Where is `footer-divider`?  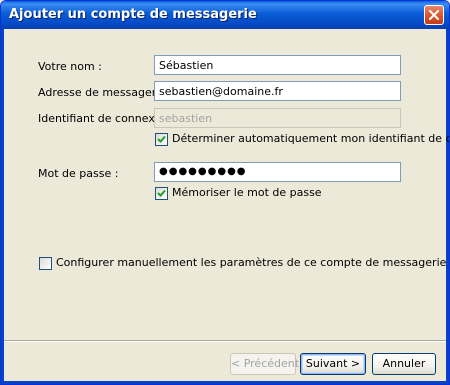
footer-divider is located at coordinates (225, 341).